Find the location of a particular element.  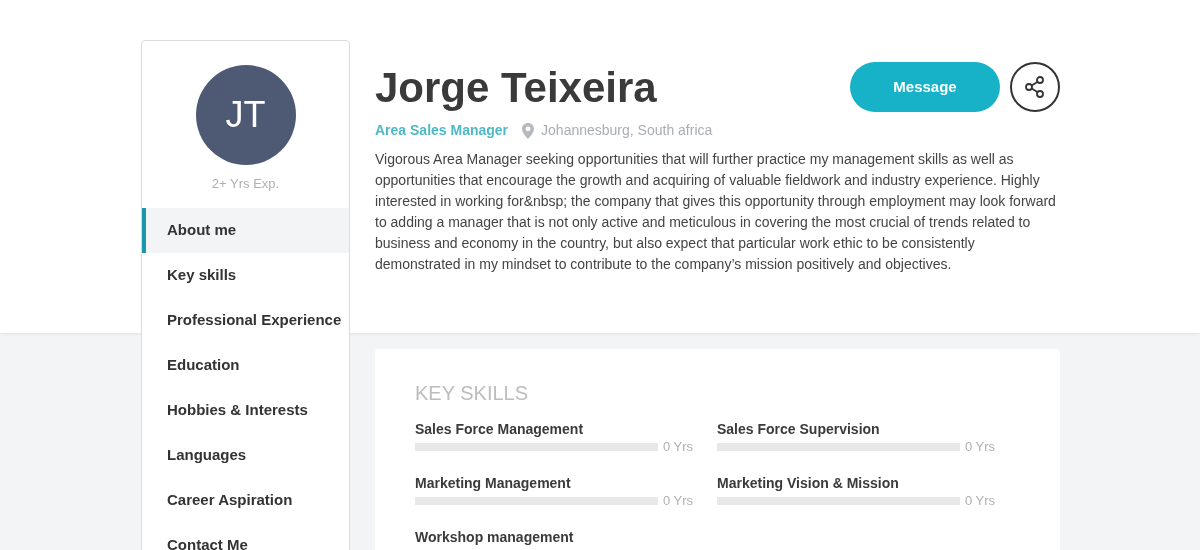

sidebar-item: Career Aspiration is located at coordinates (245, 500).